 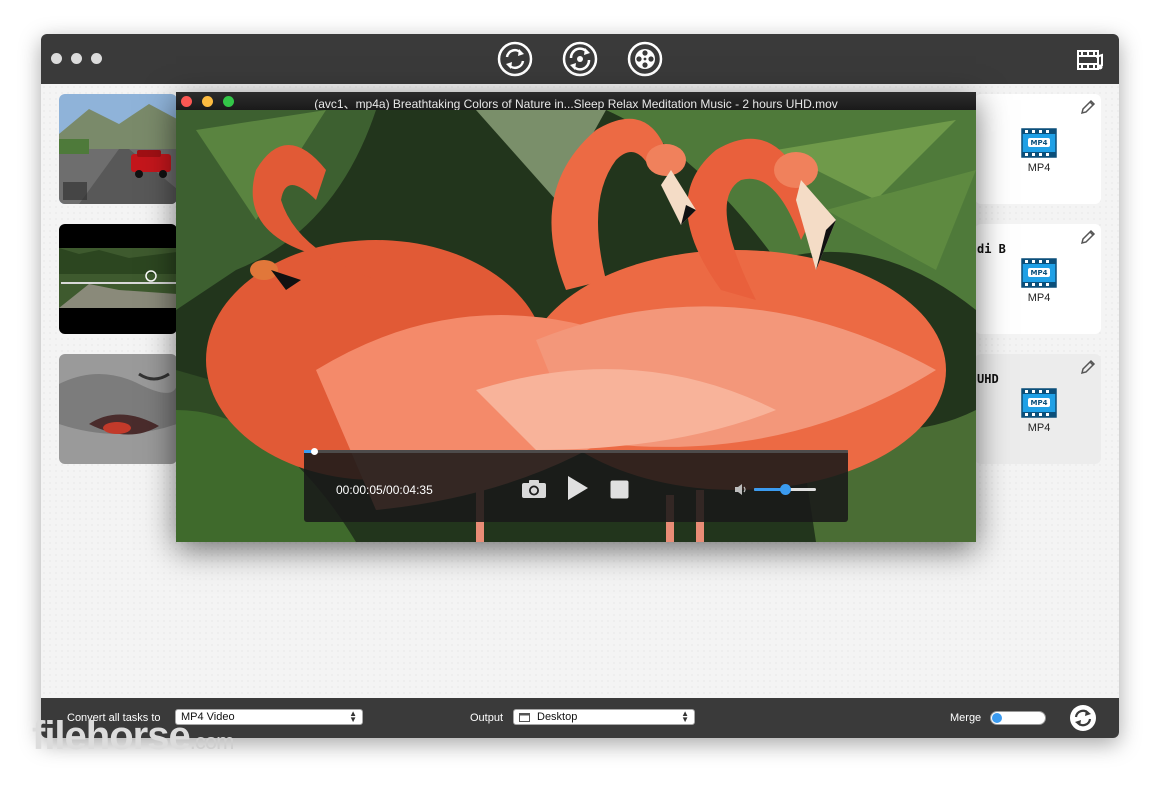 What do you see at coordinates (557, 717) in the screenshot?
I see `output-folder-value: Desktop` at bounding box center [557, 717].